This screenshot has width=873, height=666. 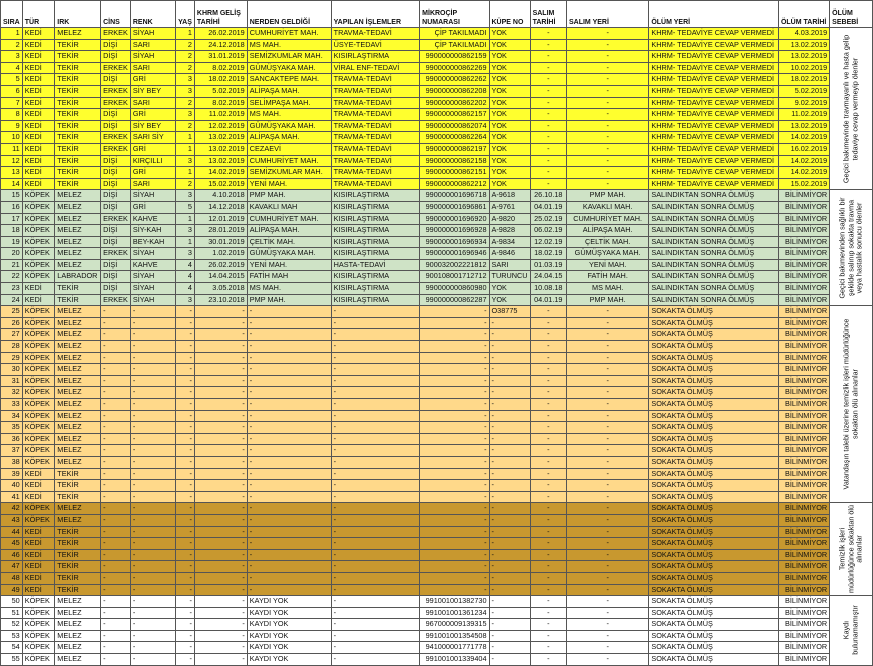 I want to click on table-cell: SİYAH, so click(x=153, y=253).